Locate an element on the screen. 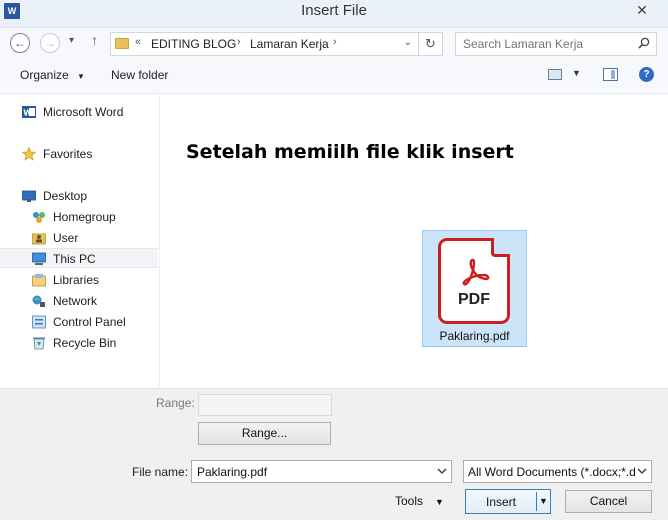 The image size is (668, 520). sidebar-item-recycle-bin: Recycle Bin is located at coordinates (79, 343).